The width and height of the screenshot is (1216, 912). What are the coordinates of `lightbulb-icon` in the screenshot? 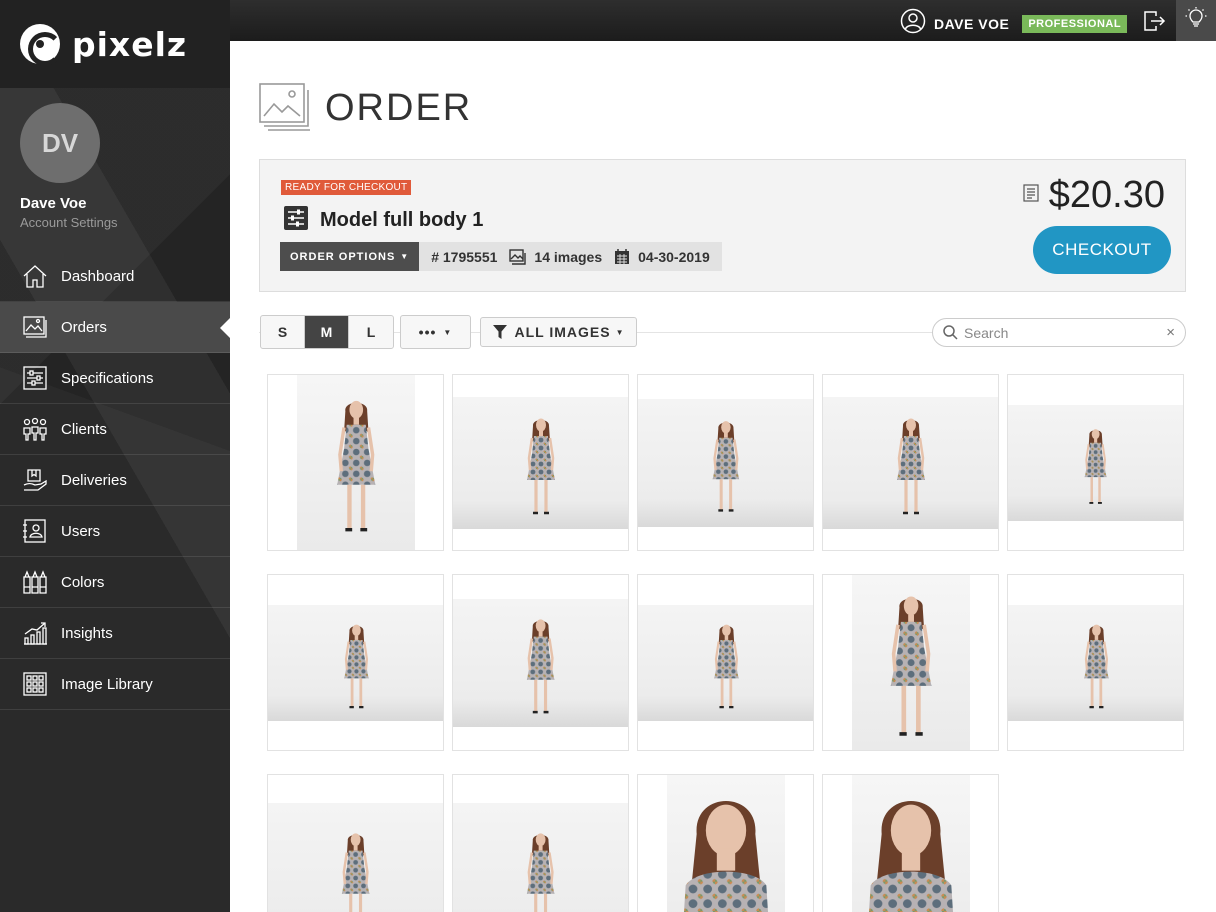 It's located at (1196, 20).